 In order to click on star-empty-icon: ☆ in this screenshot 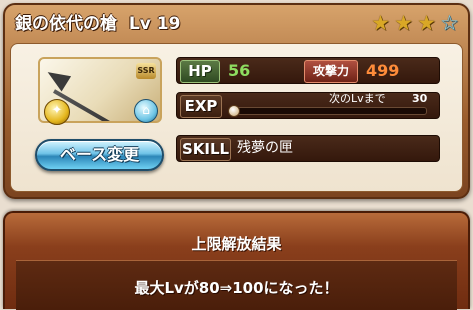, I will do `click(449, 23)`.